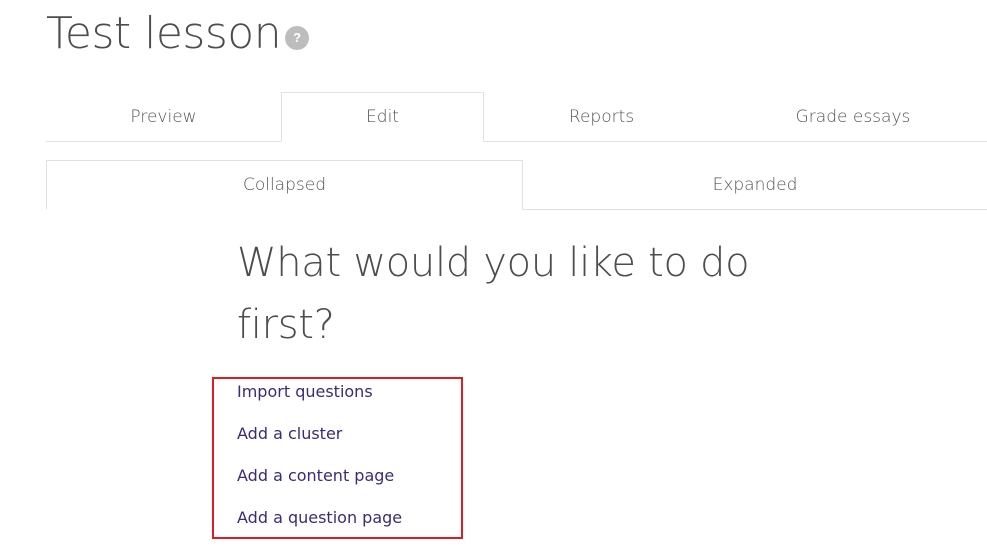 The height and width of the screenshot is (555, 987). What do you see at coordinates (284, 185) in the screenshot?
I see `tab-collapsed: Collapsed` at bounding box center [284, 185].